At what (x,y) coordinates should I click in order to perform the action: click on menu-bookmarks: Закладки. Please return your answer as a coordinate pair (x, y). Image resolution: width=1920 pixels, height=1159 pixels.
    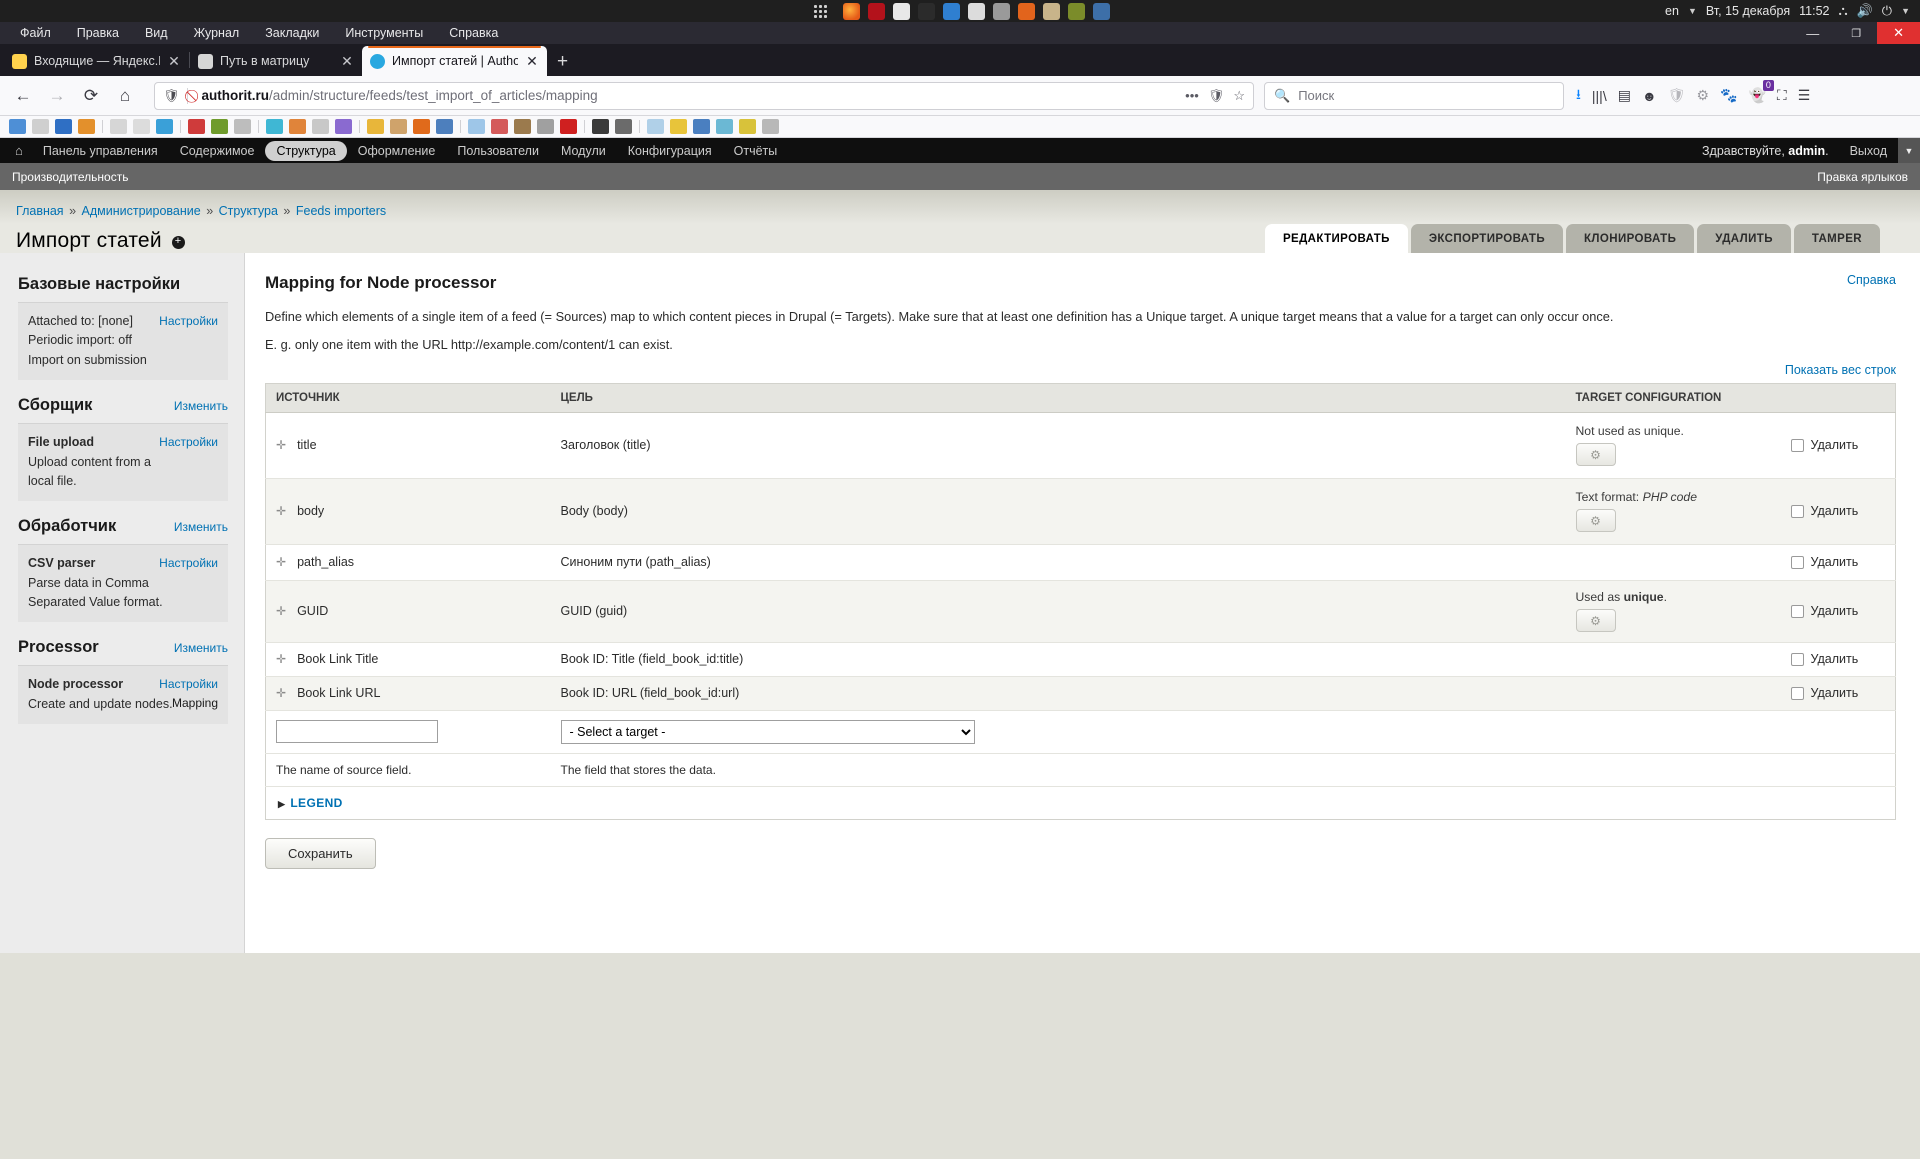
    Looking at the image, I should click on (292, 33).